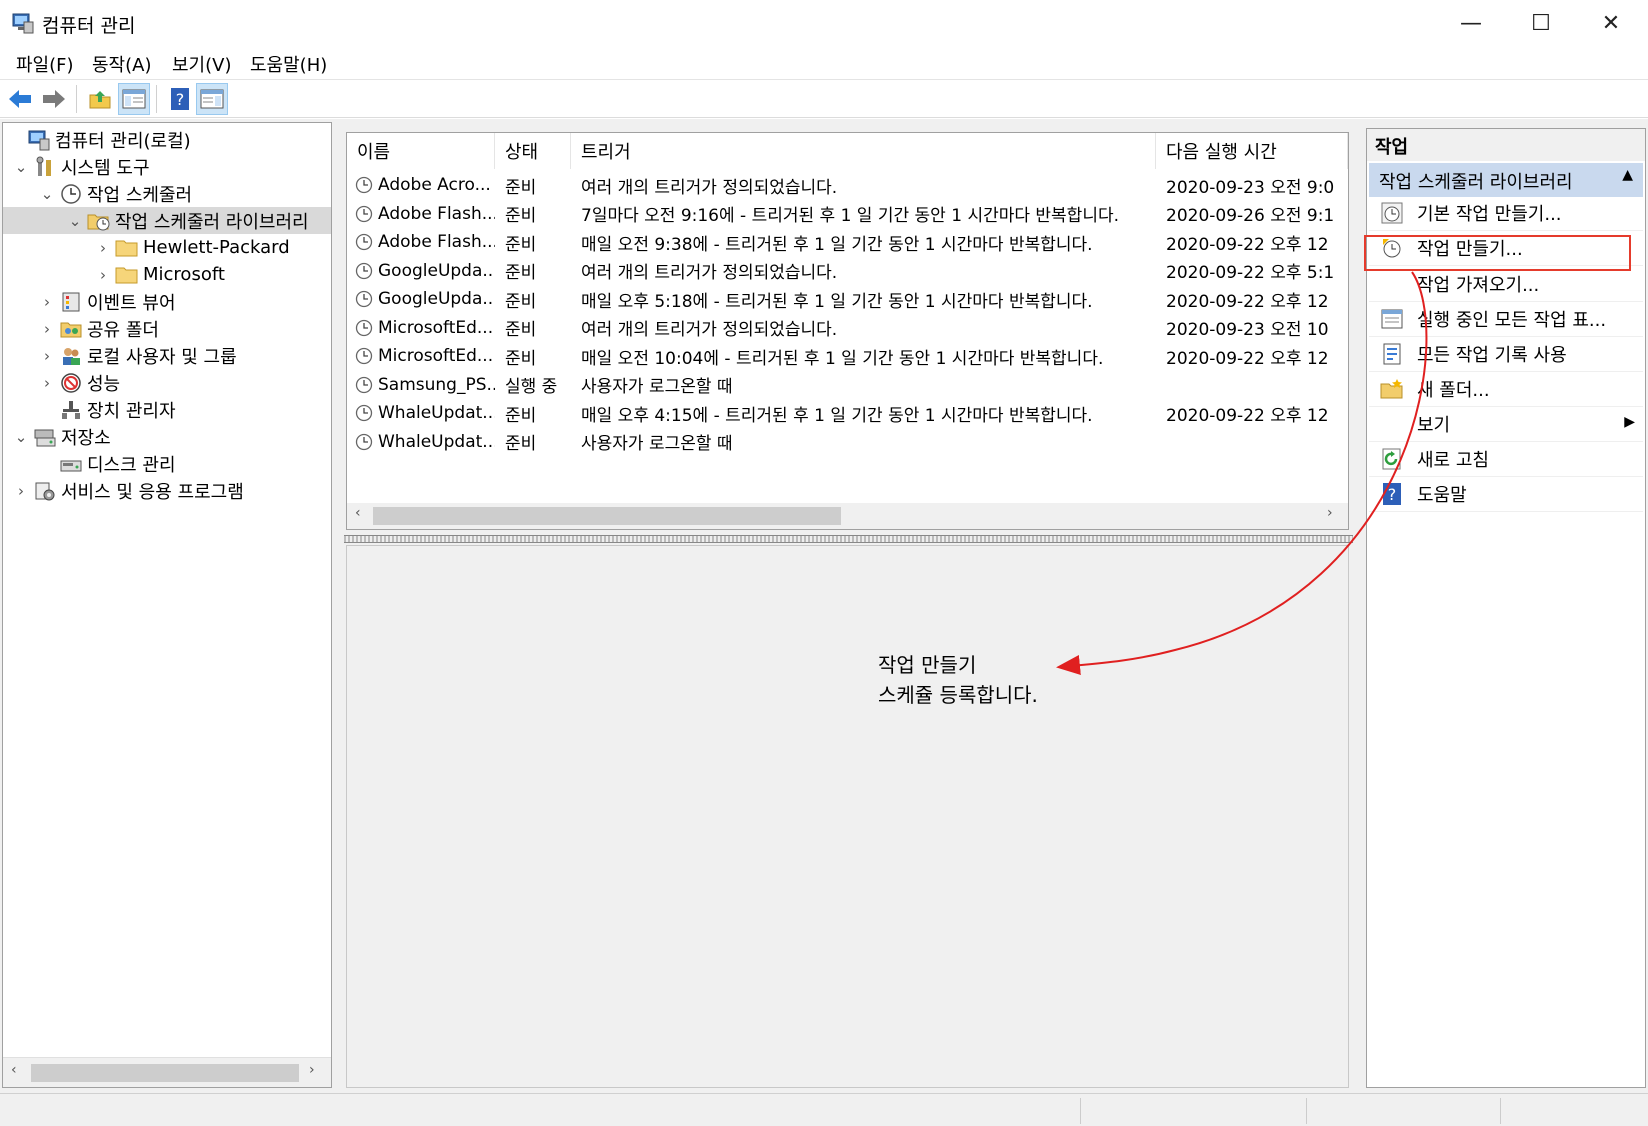 This screenshot has height=1126, width=1648. What do you see at coordinates (958, 680) in the screenshot?
I see `annotation-text: 작업 만들기 스케쥴 등록합니다.` at bounding box center [958, 680].